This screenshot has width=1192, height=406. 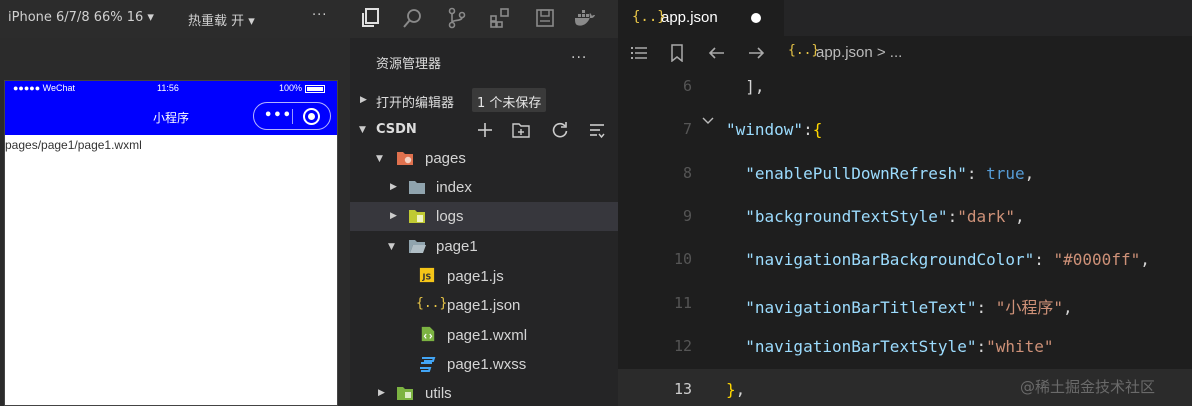 What do you see at coordinates (756, 18) in the screenshot?
I see `unsaved-dot-icon` at bounding box center [756, 18].